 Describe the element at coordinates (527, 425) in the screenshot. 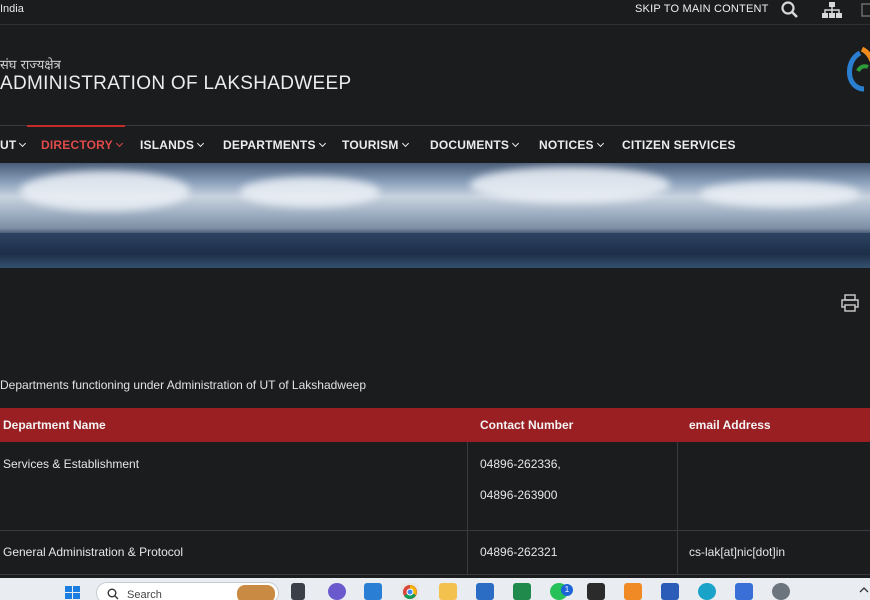

I see `column-header-contact-number: Contact Number` at that location.